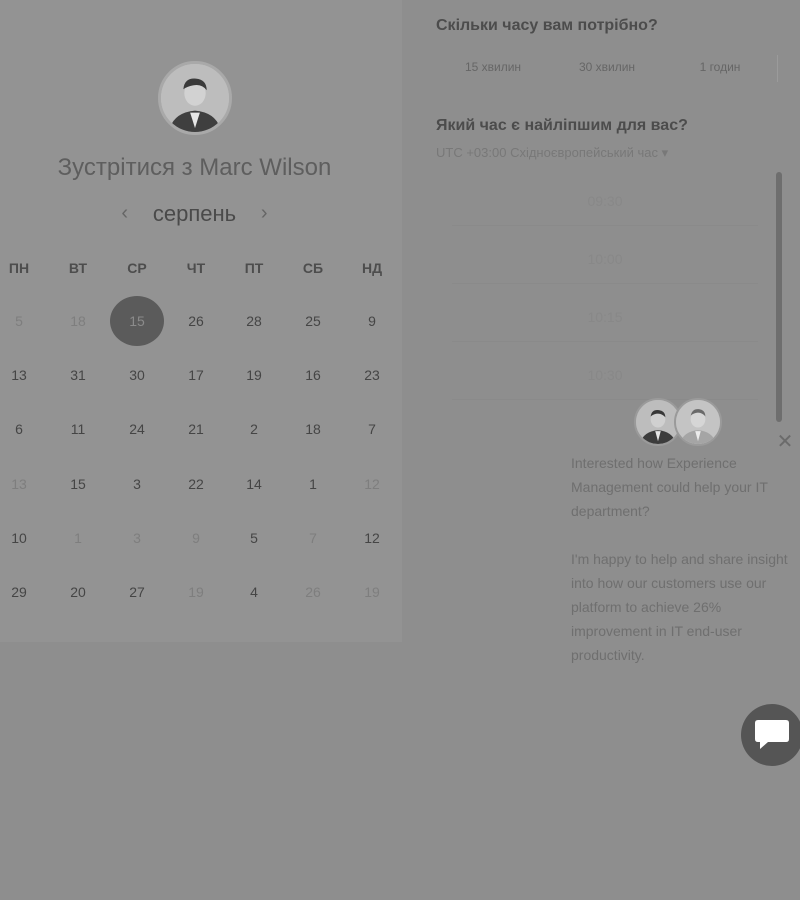 The height and width of the screenshot is (900, 800). What do you see at coordinates (562, 125) in the screenshot?
I see `time-question: Який час є найліпшим для вас?` at bounding box center [562, 125].